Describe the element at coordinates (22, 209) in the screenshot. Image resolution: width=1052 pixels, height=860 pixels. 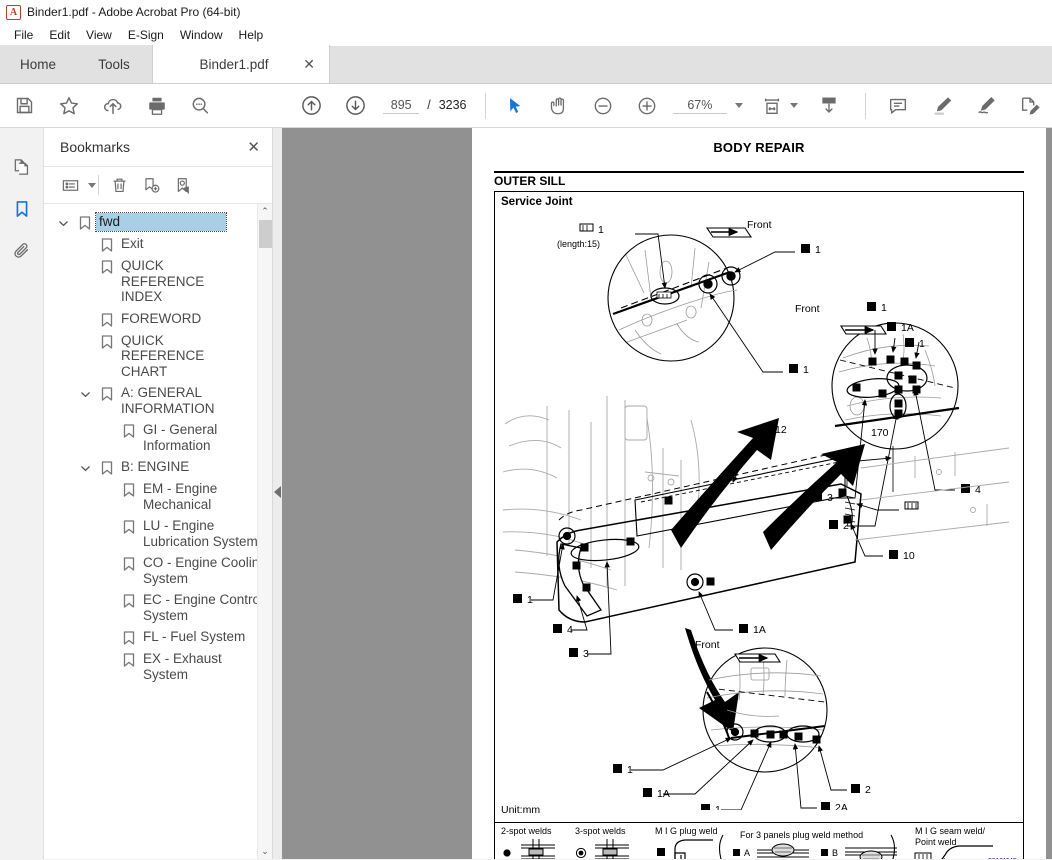
I see `bookmarks-icon` at that location.